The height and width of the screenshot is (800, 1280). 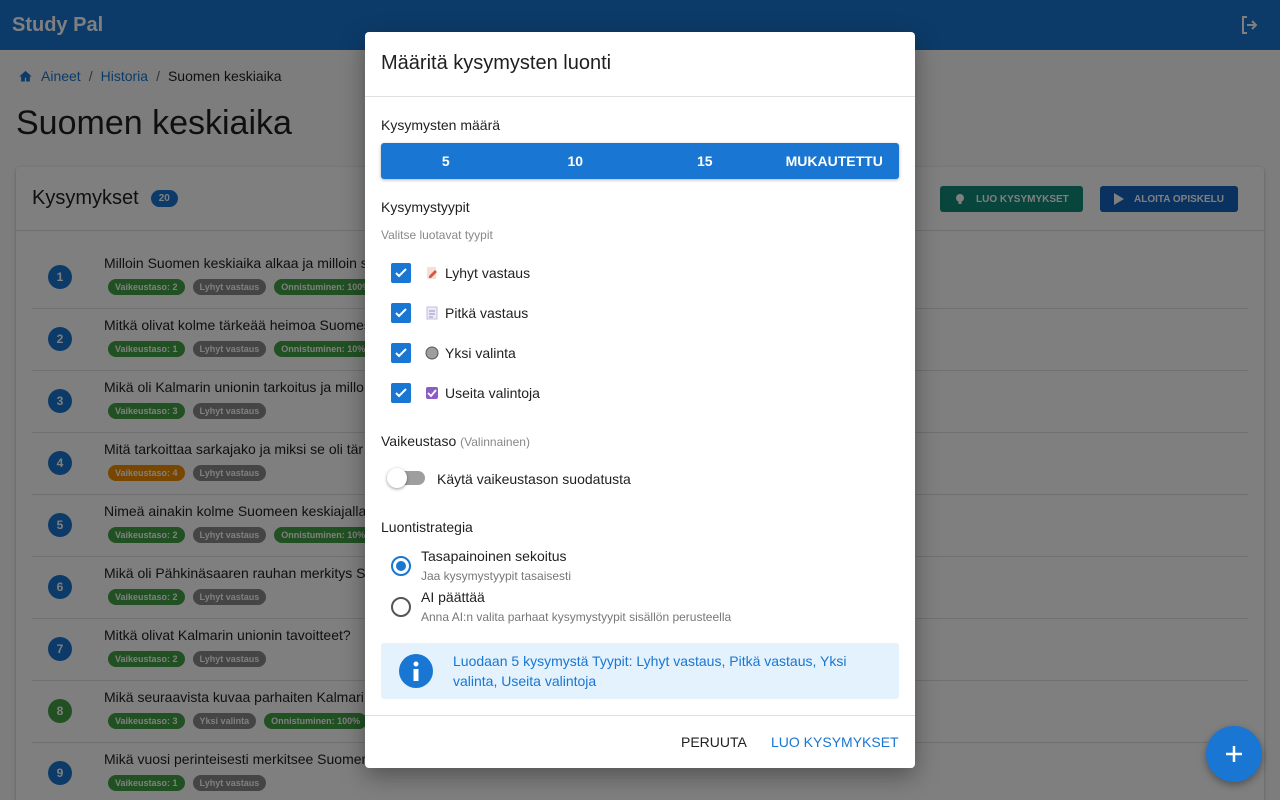 What do you see at coordinates (492, 393) in the screenshot?
I see `type-label: Useita valintoja` at bounding box center [492, 393].